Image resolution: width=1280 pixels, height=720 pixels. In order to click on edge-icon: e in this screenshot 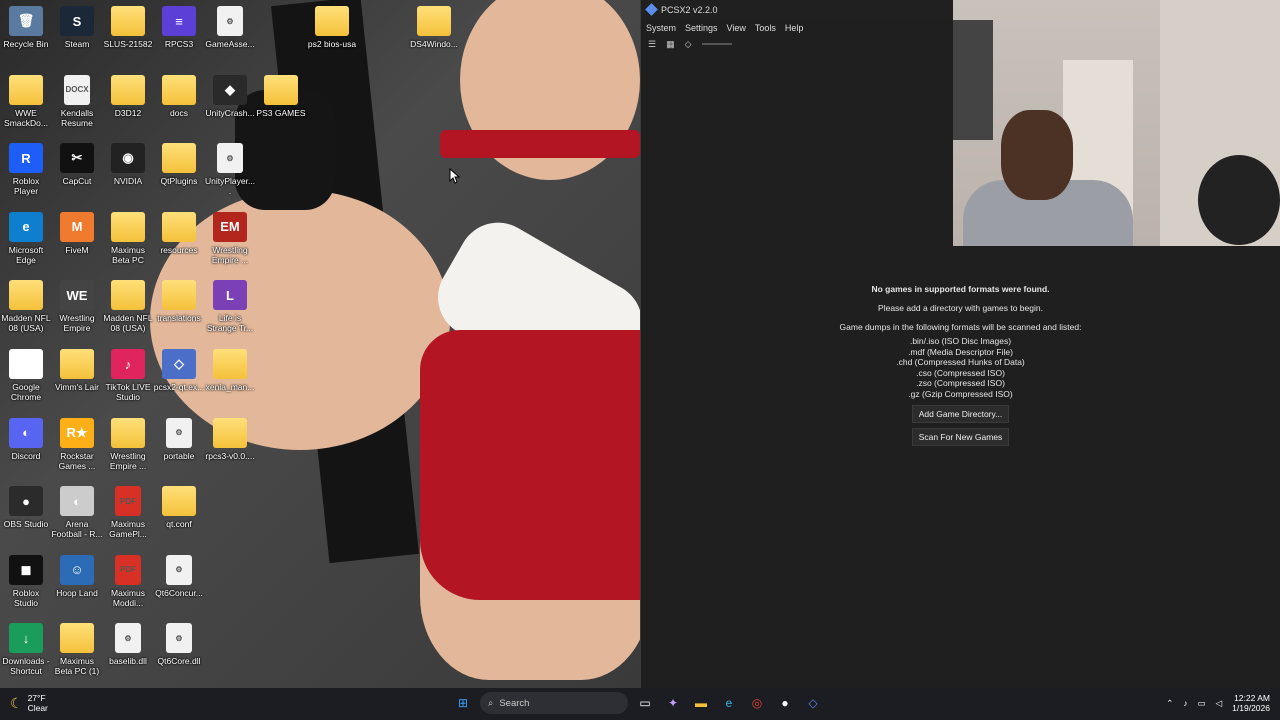, I will do `click(729, 703)`.